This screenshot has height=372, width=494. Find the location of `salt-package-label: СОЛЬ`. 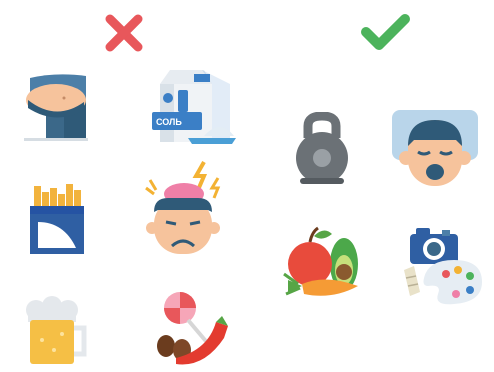

salt-package-label: СОЛЬ is located at coordinates (169, 122).